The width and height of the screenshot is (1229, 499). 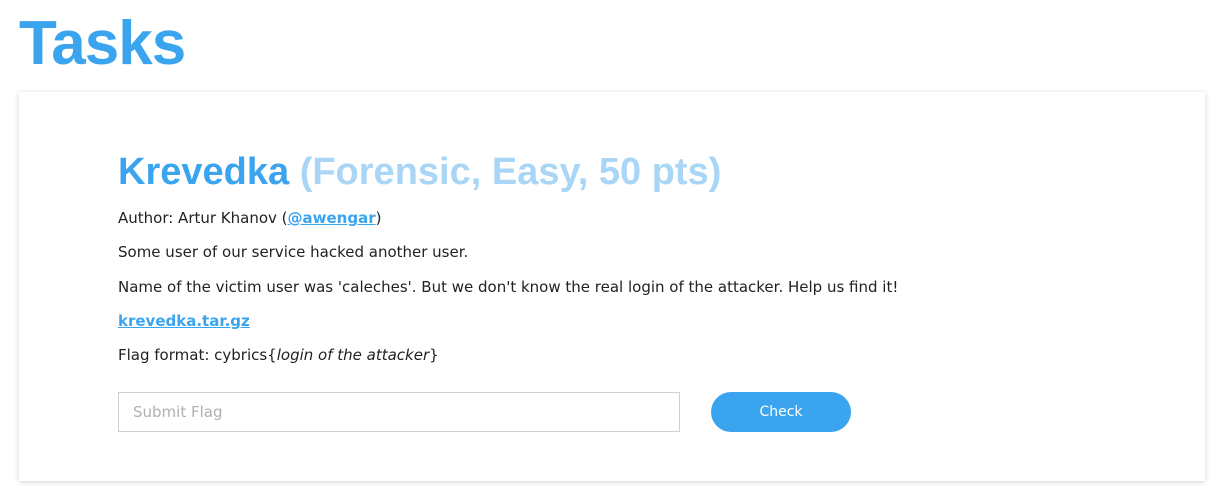 I want to click on task-author: Author: Artur Khanov (@awengar), so click(x=249, y=218).